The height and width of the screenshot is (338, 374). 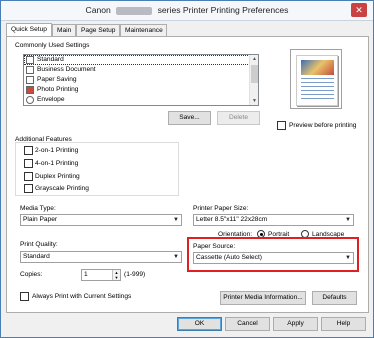 What do you see at coordinates (317, 67) in the screenshot?
I see `preview-photo` at bounding box center [317, 67].